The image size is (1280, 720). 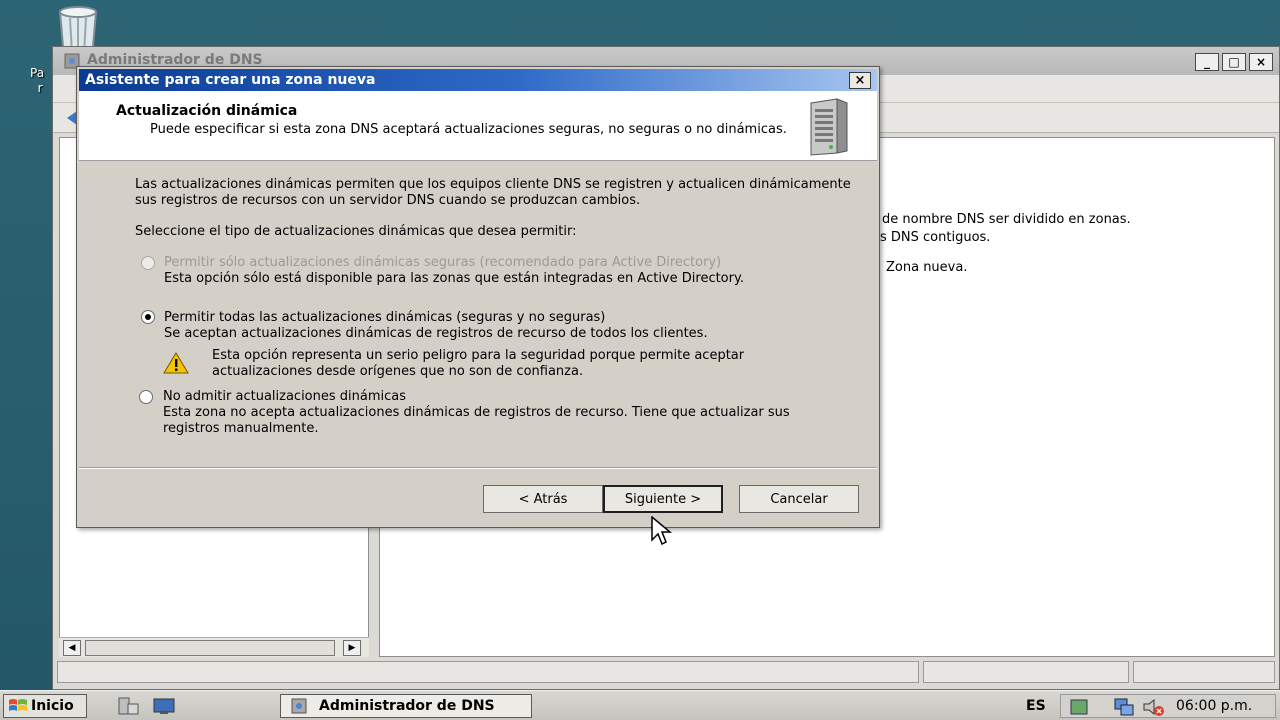 What do you see at coordinates (207, 111) in the screenshot?
I see `wizard-step-title: Actualización dinámica` at bounding box center [207, 111].